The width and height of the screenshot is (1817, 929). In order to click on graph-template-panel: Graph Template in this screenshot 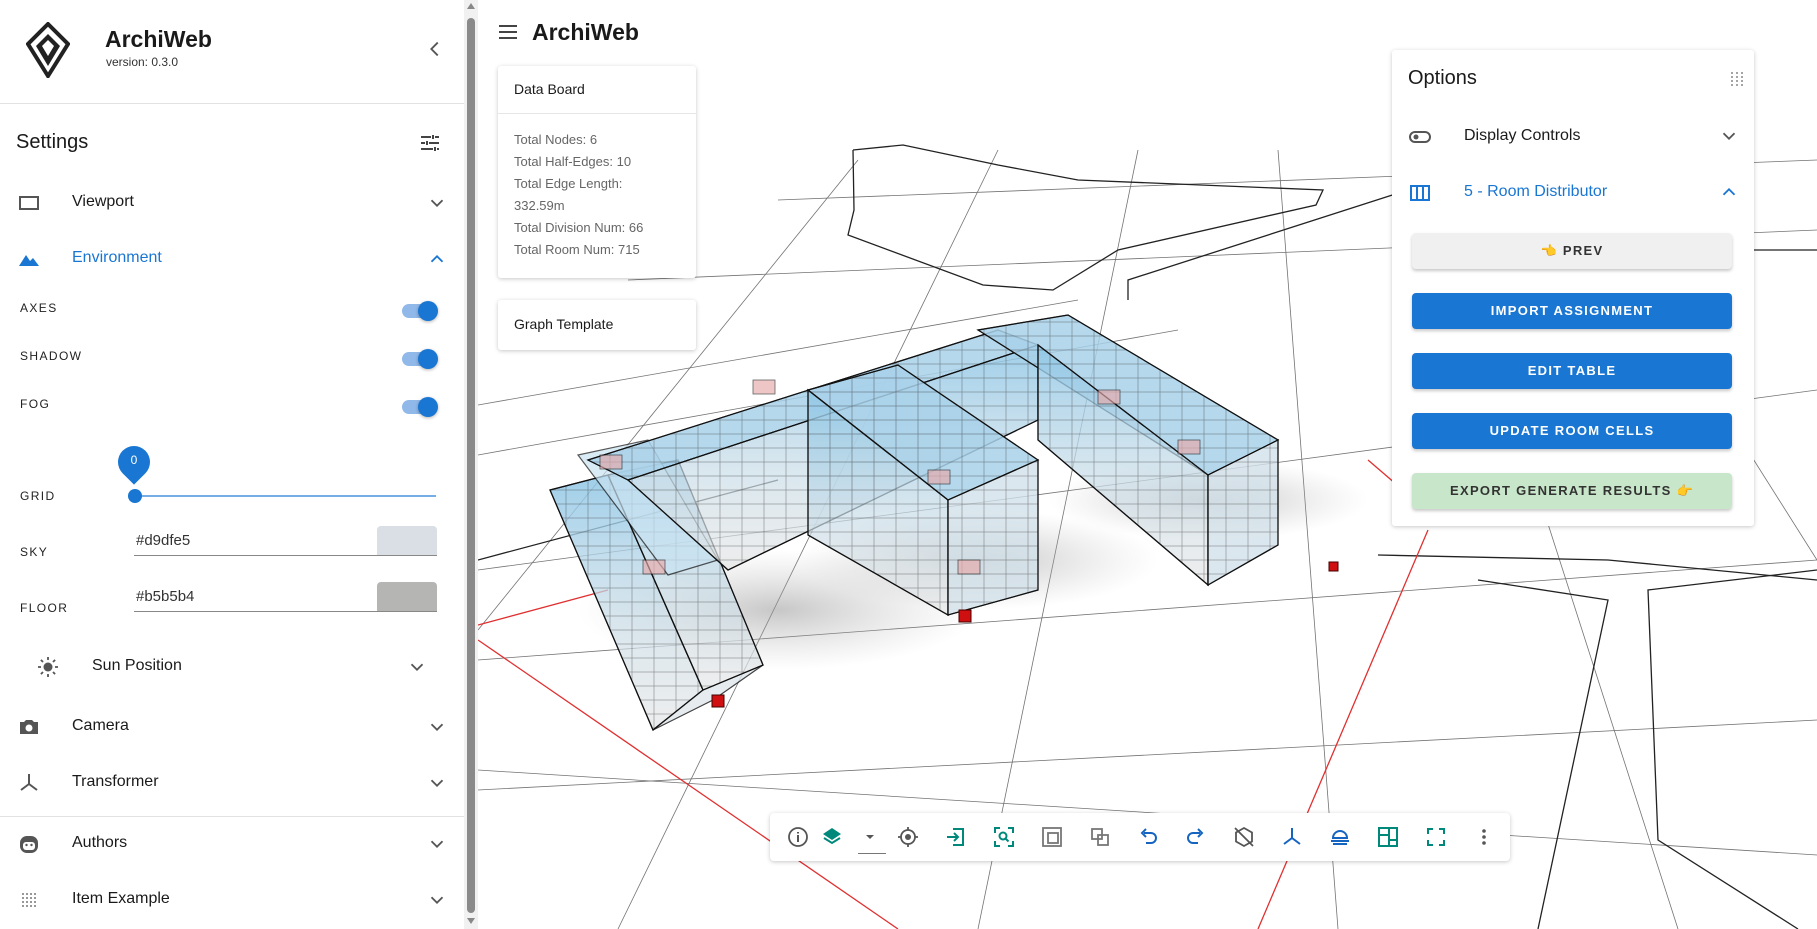, I will do `click(597, 325)`.